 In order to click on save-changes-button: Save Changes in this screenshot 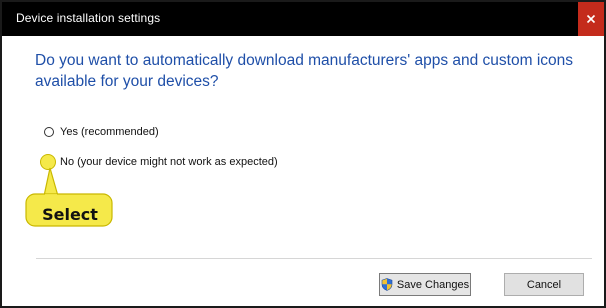, I will do `click(425, 284)`.